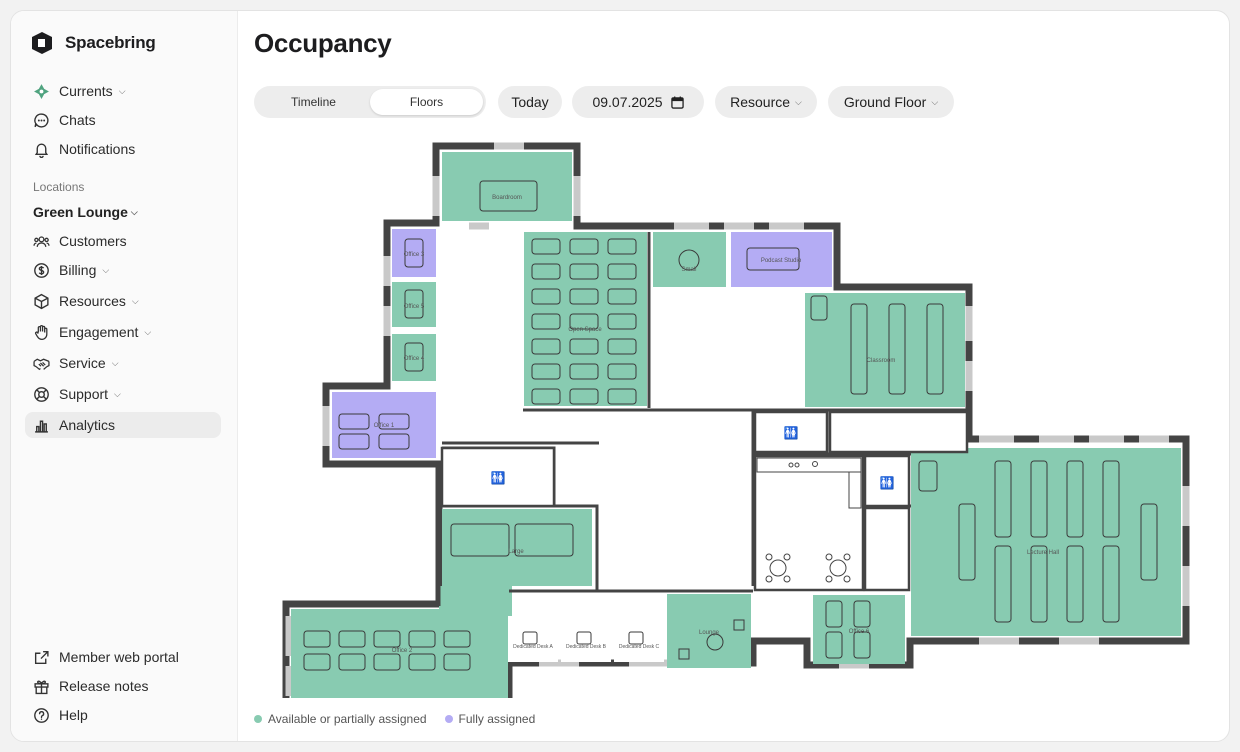  I want to click on sidebar-item-label: Analytics, so click(87, 425).